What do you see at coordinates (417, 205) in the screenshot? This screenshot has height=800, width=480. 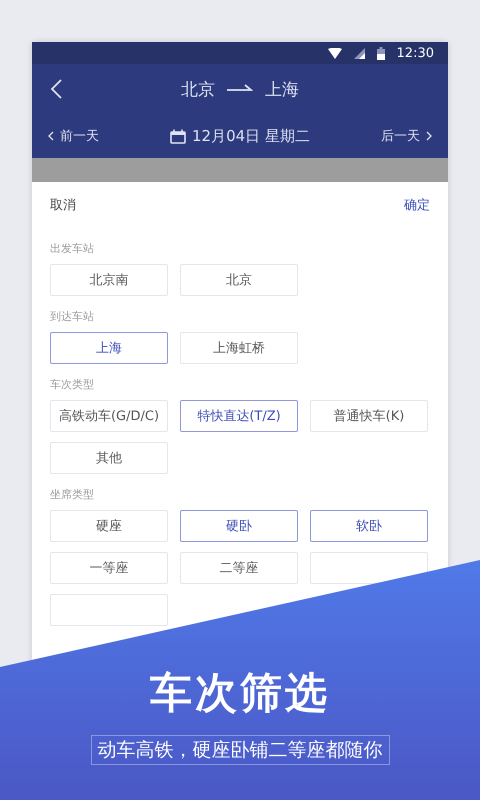 I see `confirm-button: 确定` at bounding box center [417, 205].